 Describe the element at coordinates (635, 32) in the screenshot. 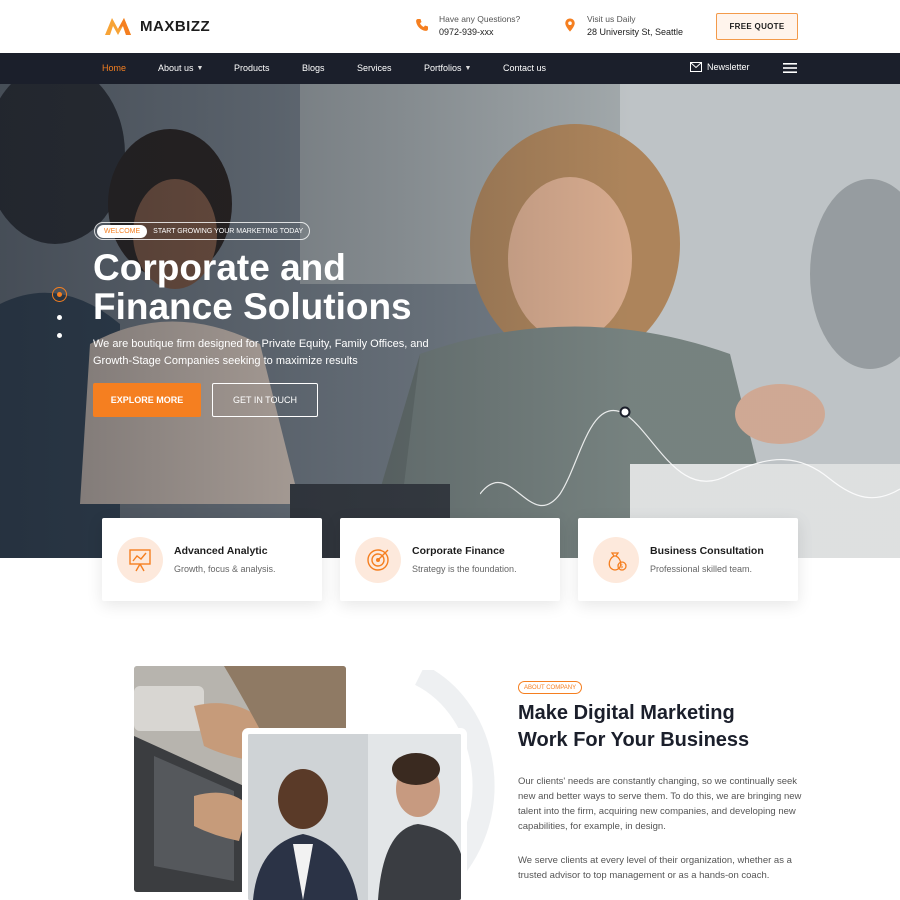

I see `visit-address: 28 University St, Seattle` at that location.